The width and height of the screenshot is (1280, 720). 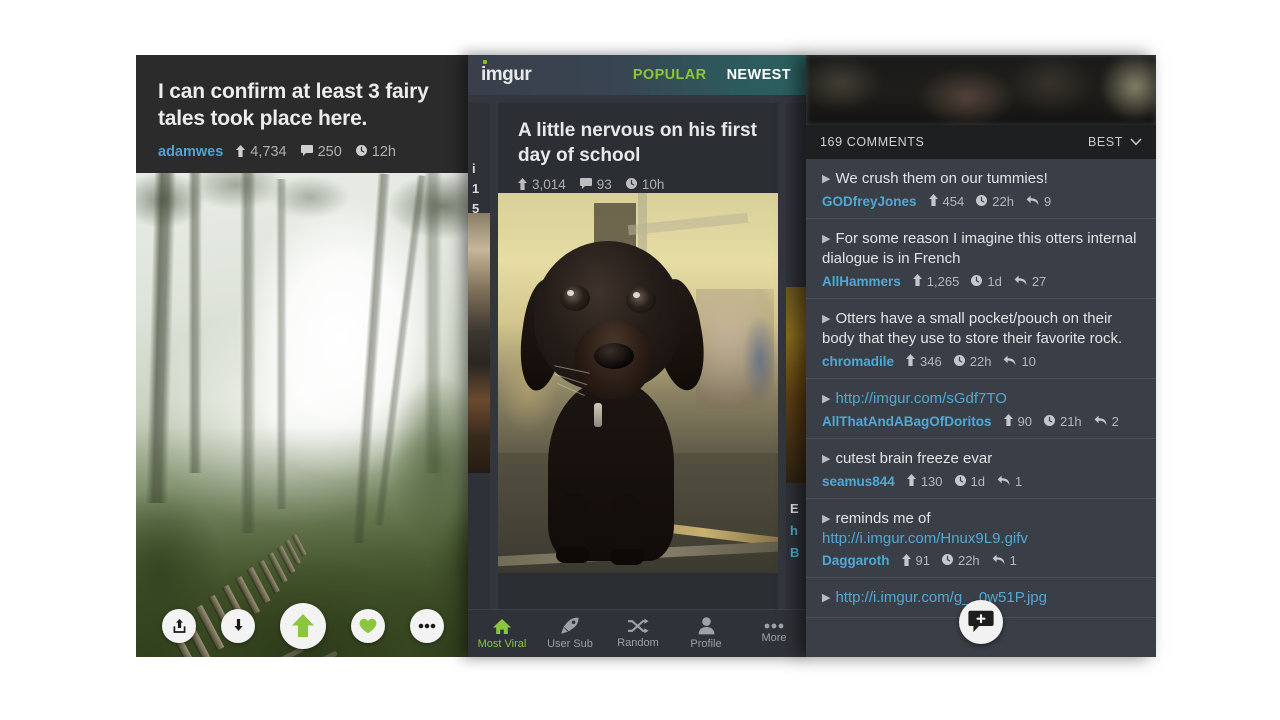 What do you see at coordinates (720, 75) in the screenshot?
I see `feed-nav-tabs: POPULAR NEWEST` at bounding box center [720, 75].